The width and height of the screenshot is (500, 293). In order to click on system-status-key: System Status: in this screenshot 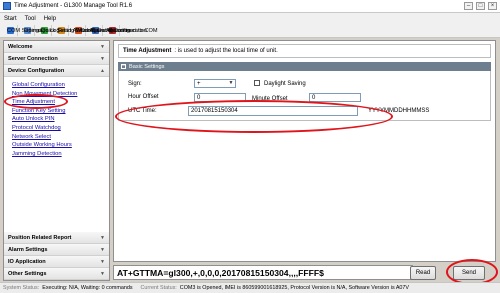, I will do `click(21, 288)`.